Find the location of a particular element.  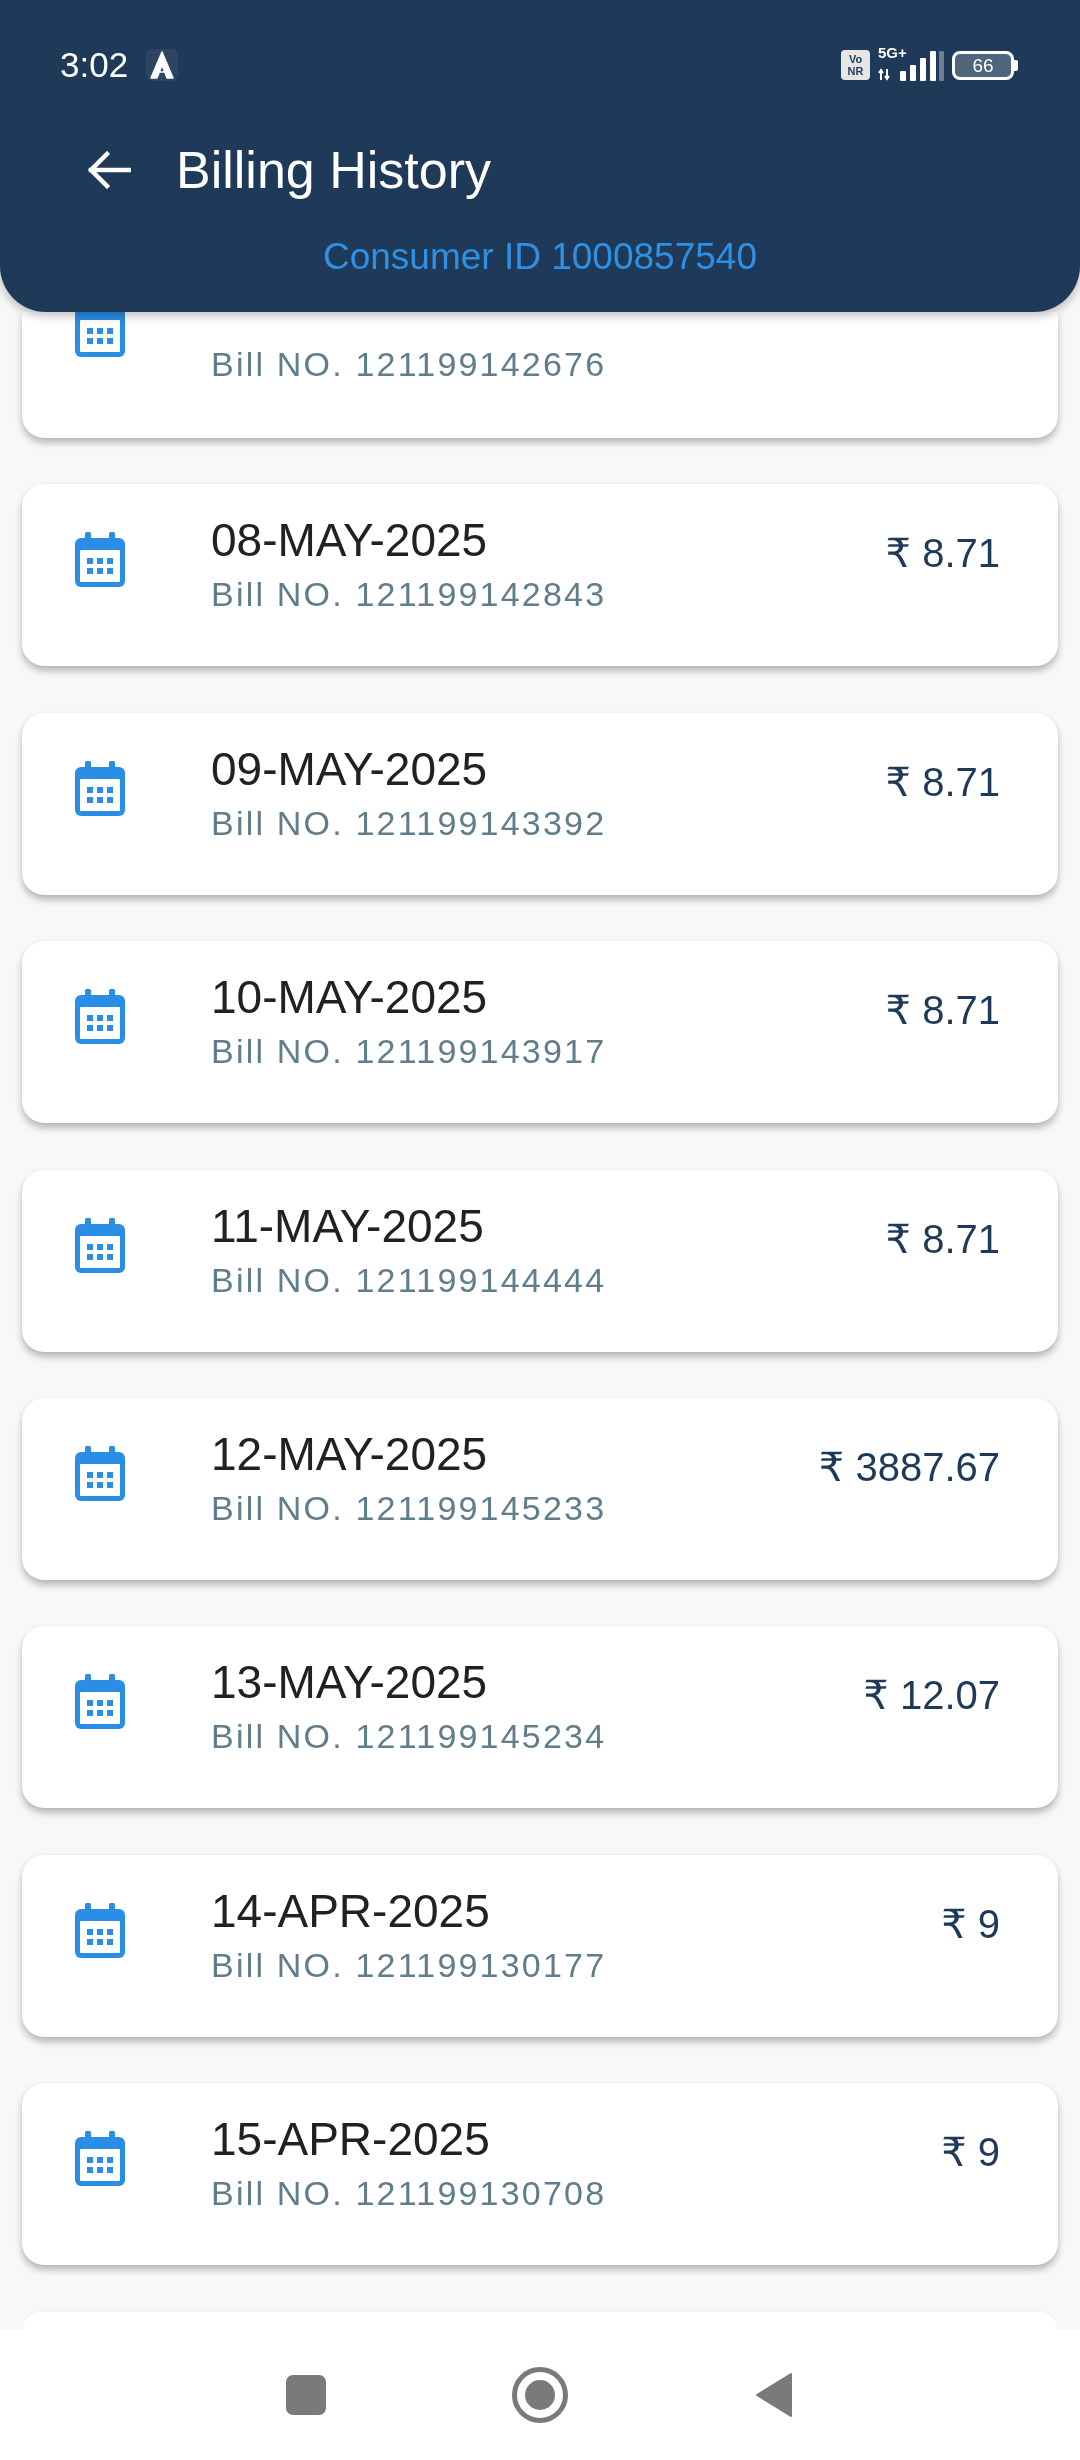

recents-icon is located at coordinates (306, 2395).